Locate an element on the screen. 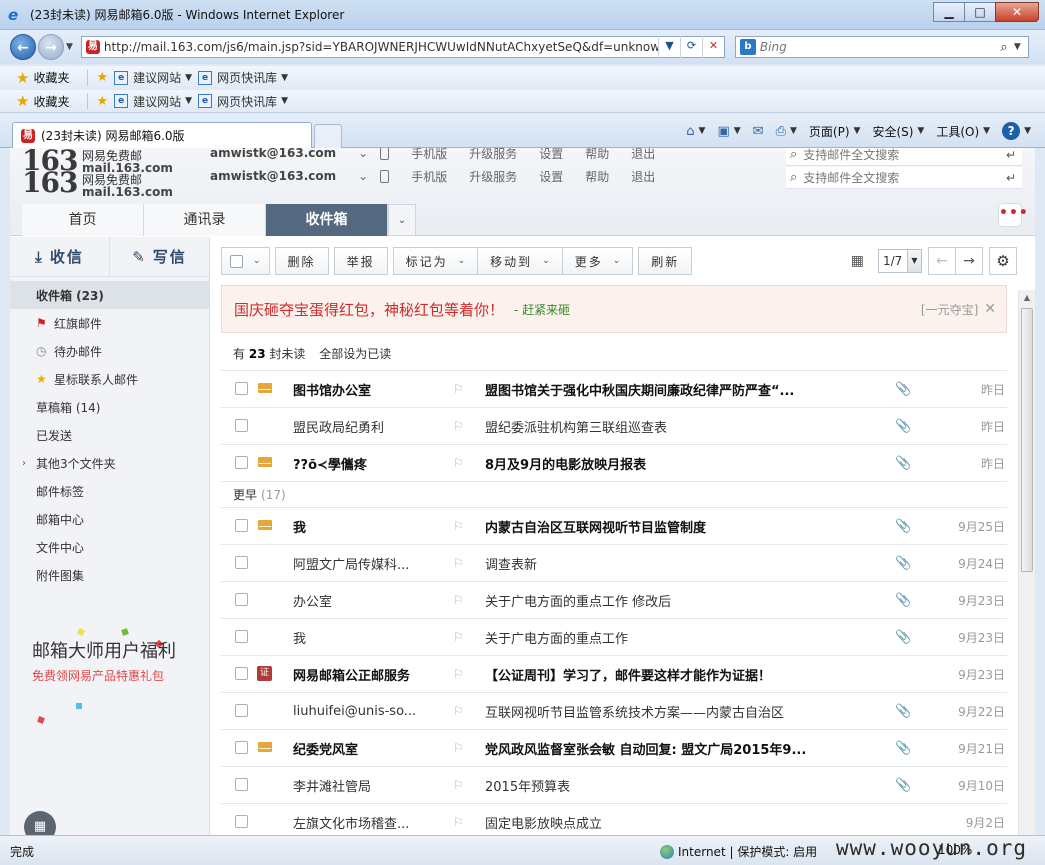 This screenshot has height=865, width=1045. mail-row: ??ō≺學儶疼 ⚐ 8月及9月的电影放映月报表 📎 昨日 is located at coordinates (614, 462).